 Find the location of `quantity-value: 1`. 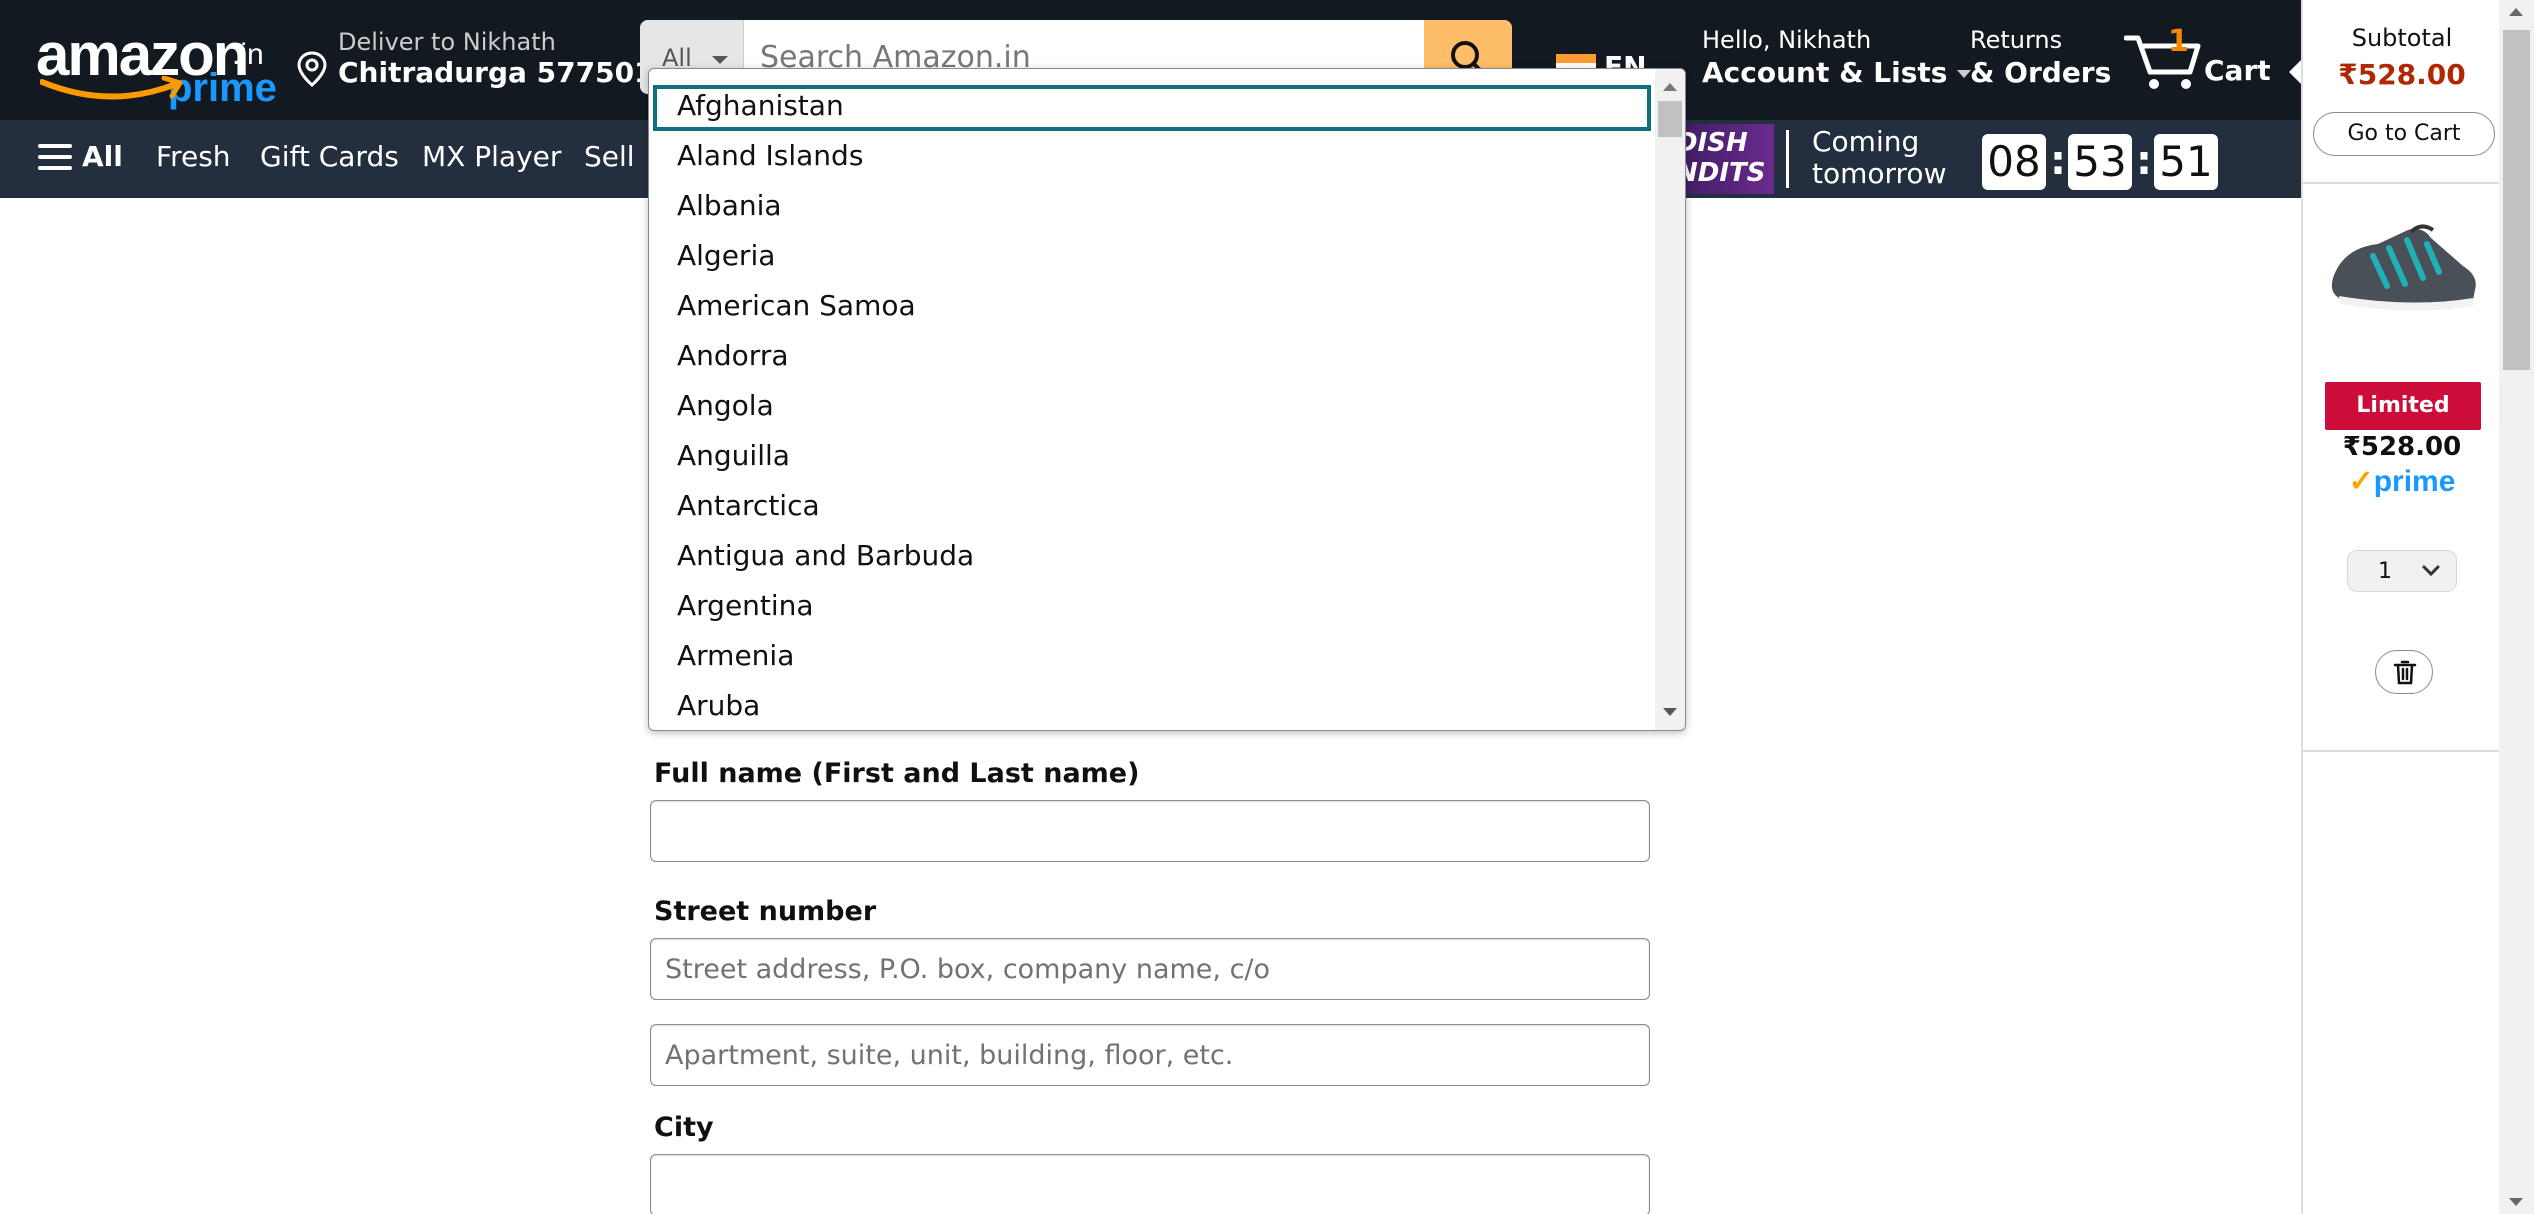

quantity-value: 1 is located at coordinates (2385, 571).